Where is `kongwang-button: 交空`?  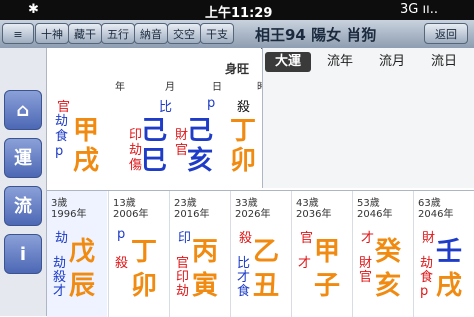
kongwang-button: 交空 is located at coordinates (184, 33).